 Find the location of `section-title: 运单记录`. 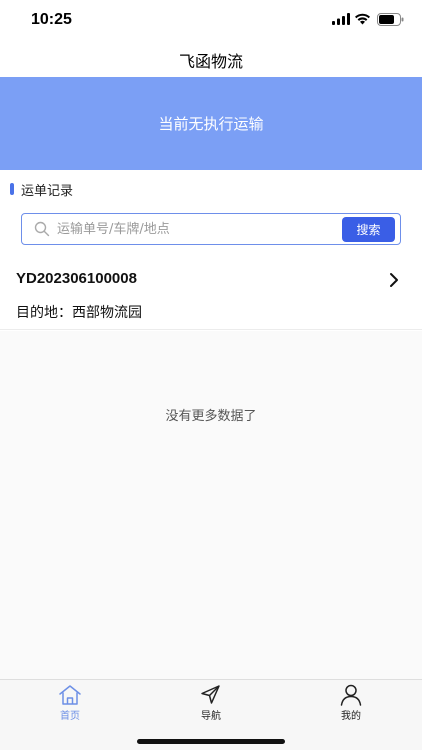

section-title: 运单记录 is located at coordinates (47, 191).